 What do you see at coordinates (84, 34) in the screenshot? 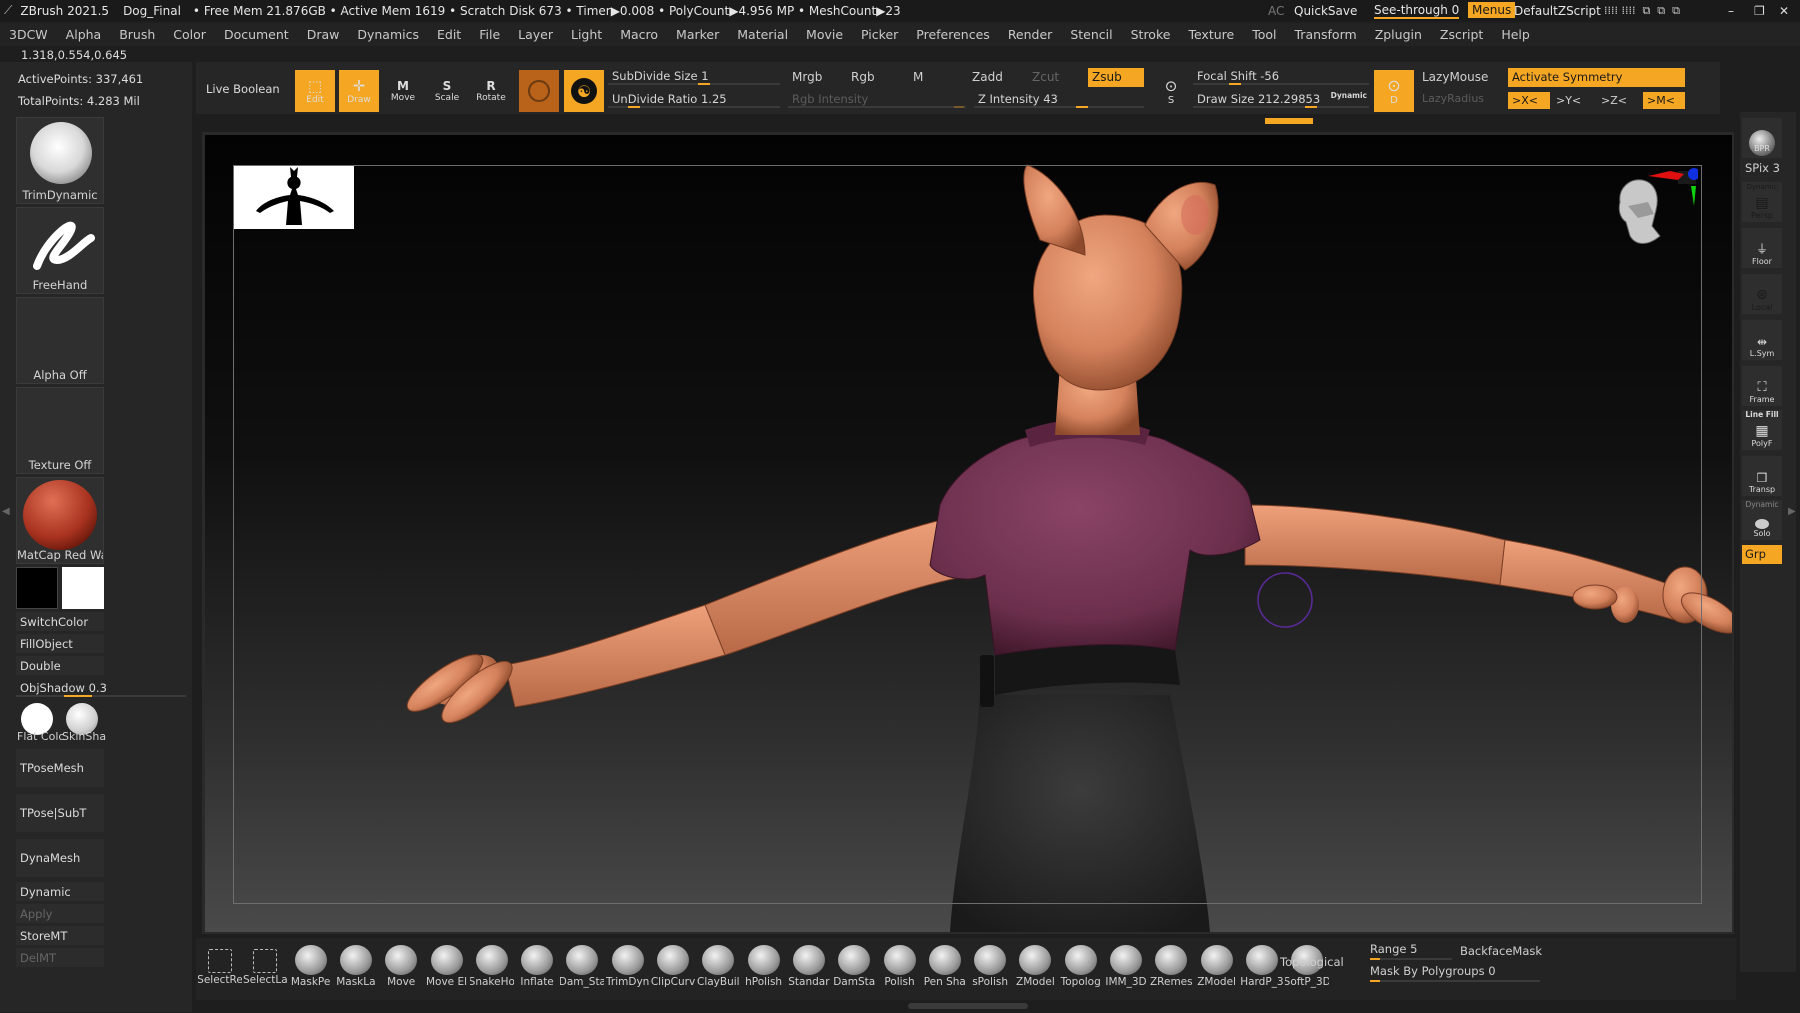
I see `menu-alpha: Alpha` at bounding box center [84, 34].